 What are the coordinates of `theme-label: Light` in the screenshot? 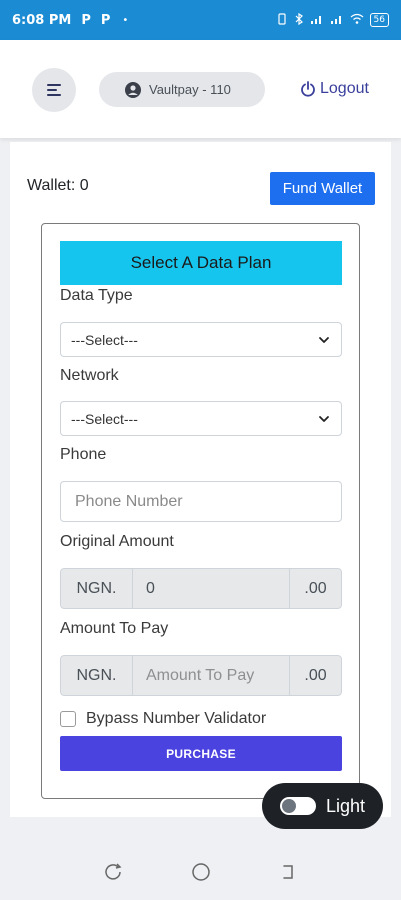 It's located at (346, 805).